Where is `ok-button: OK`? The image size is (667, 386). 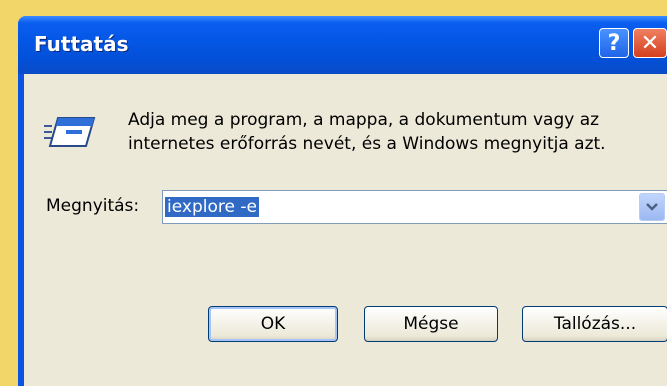
ok-button: OK is located at coordinates (273, 324).